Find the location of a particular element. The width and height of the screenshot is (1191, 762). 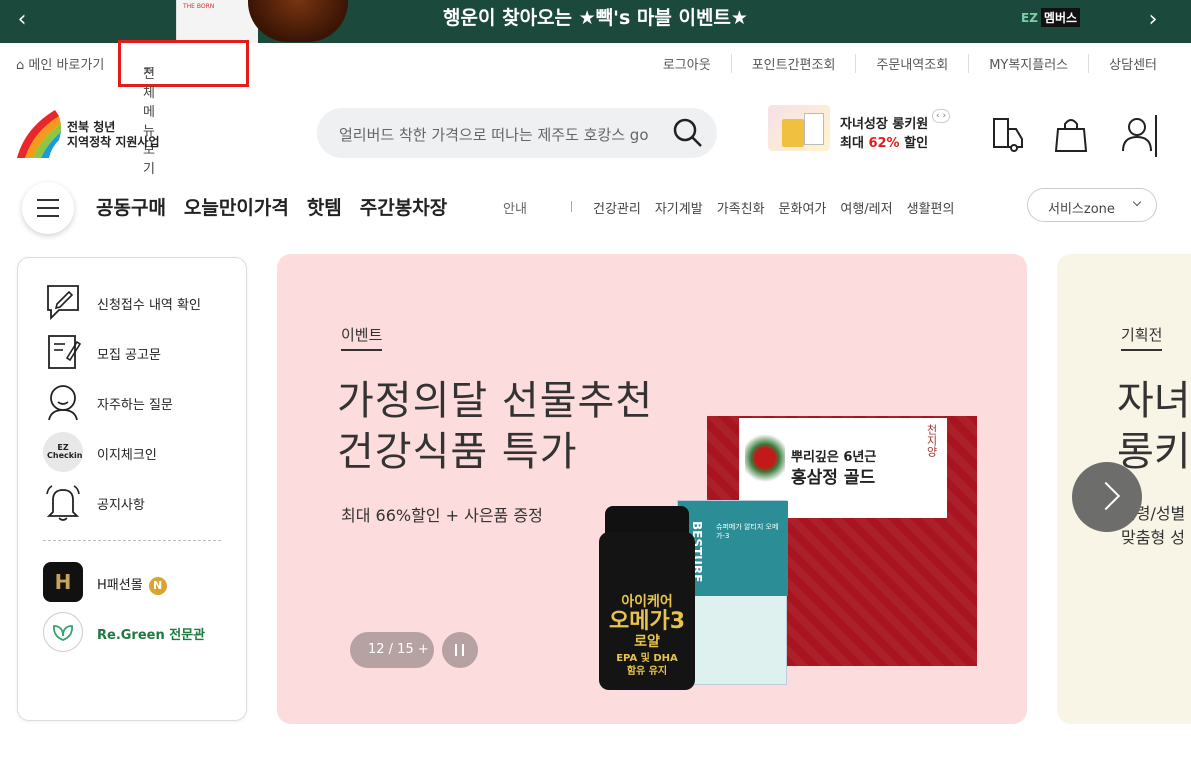

support-center-link: 상담센터 is located at coordinates (1122, 63).